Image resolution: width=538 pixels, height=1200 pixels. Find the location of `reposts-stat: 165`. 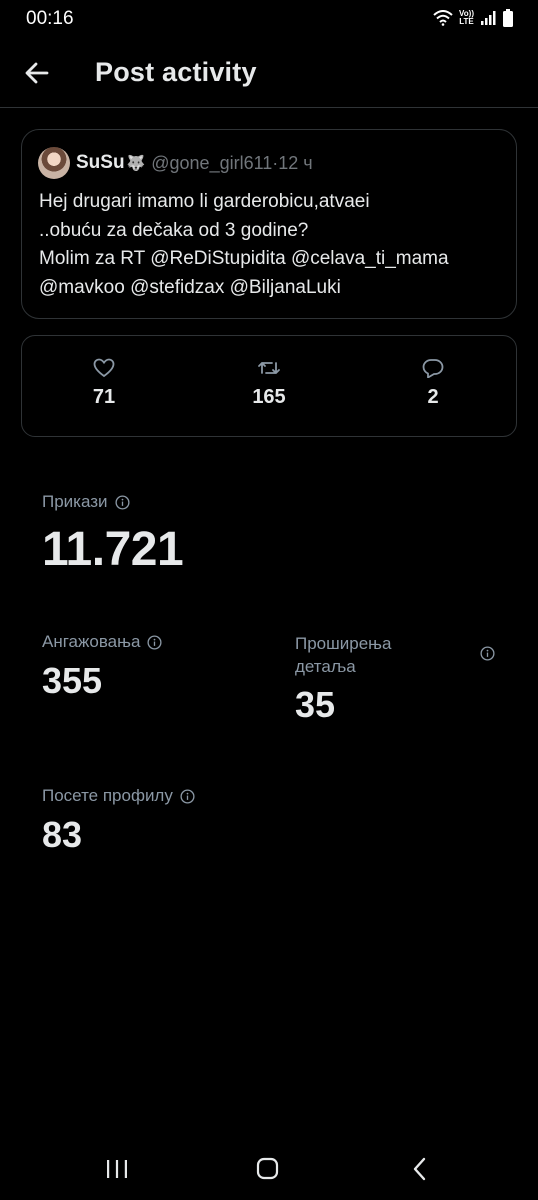

reposts-stat: 165 is located at coordinates (269, 383).